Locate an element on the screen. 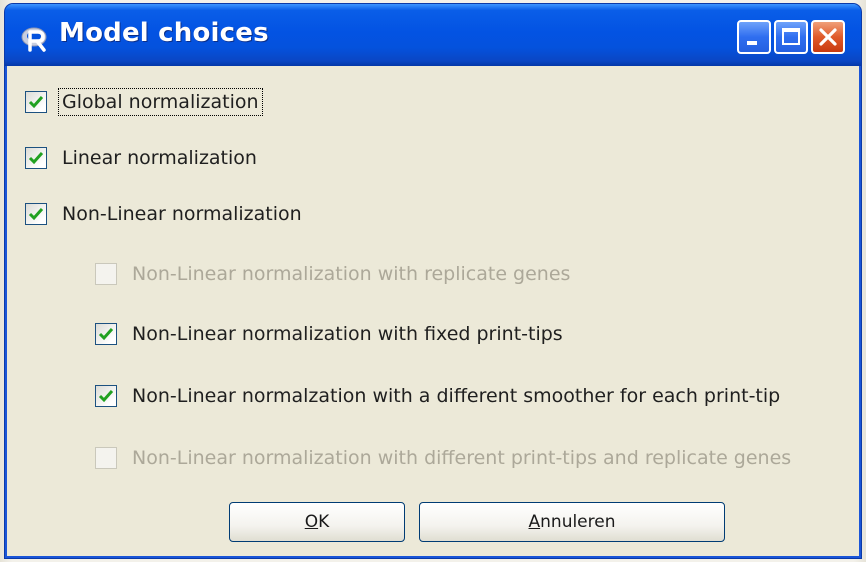 Image resolution: width=866 pixels, height=562 pixels. close-icon is located at coordinates (828, 37).